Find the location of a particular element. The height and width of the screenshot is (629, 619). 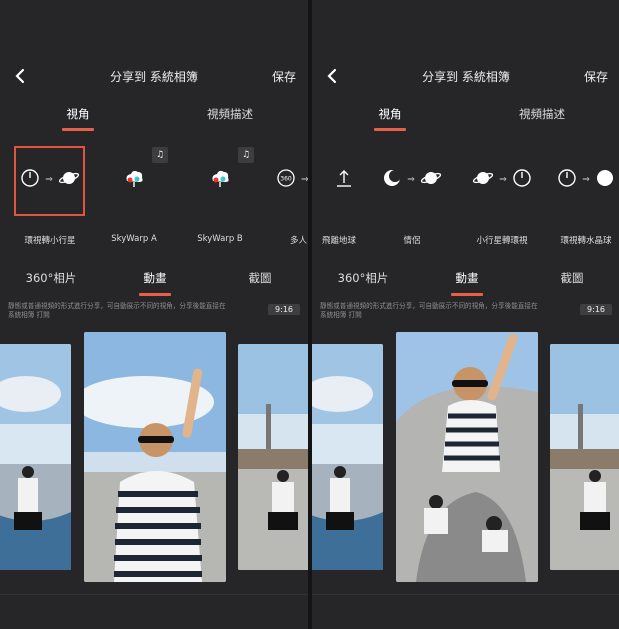

crystal-ball-icon is located at coordinates (605, 180).